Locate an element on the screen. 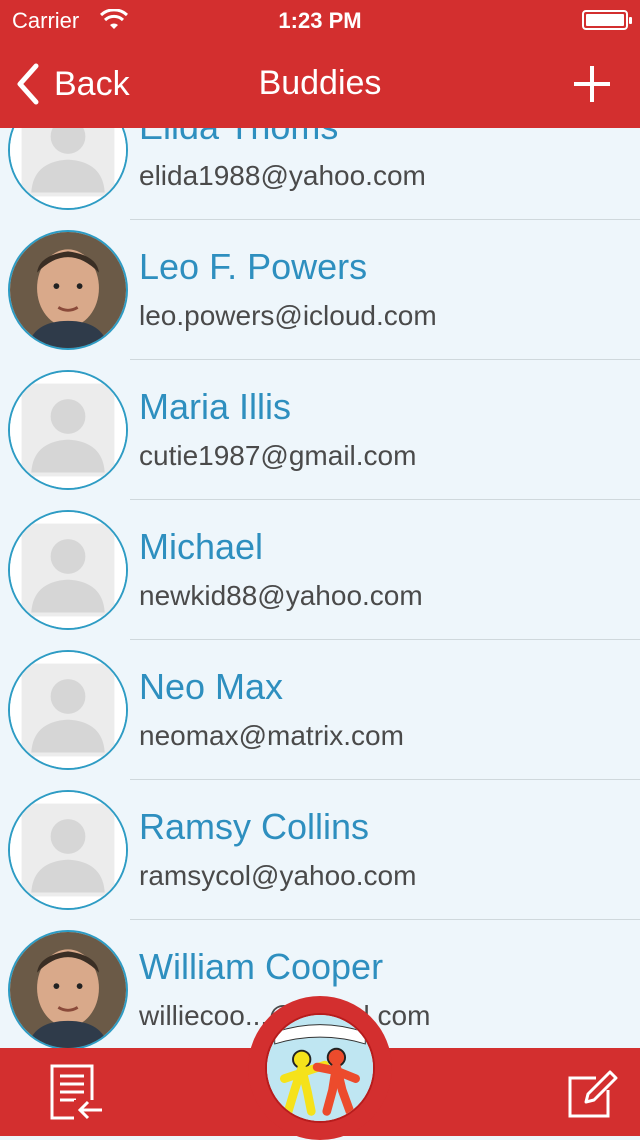 The image size is (640, 1140). compose-button is located at coordinates (592, 1094).